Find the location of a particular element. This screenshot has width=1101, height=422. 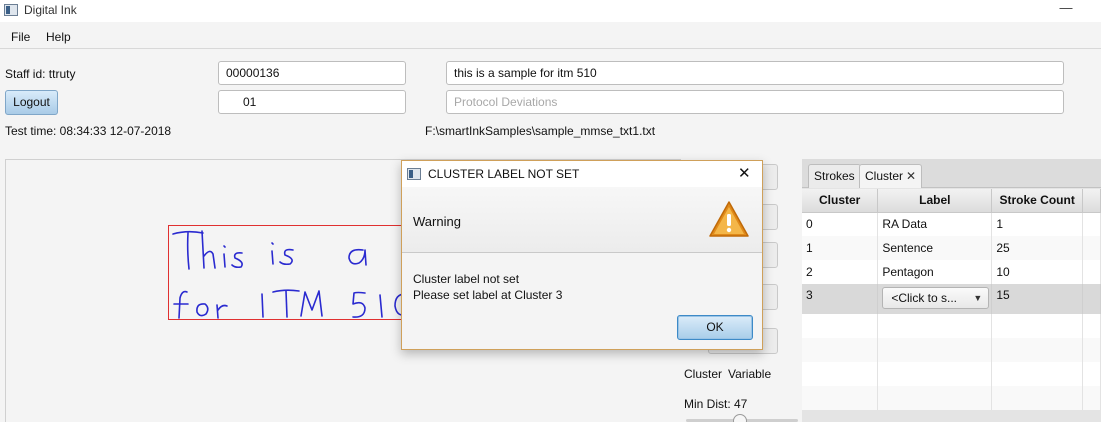

cell-count: 15 is located at coordinates (1037, 299).